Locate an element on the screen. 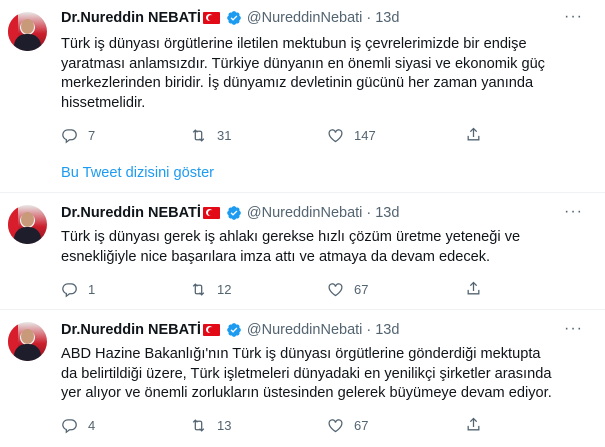 This screenshot has height=447, width=605. tweet-actions: 7 31 147 is located at coordinates (321, 135).